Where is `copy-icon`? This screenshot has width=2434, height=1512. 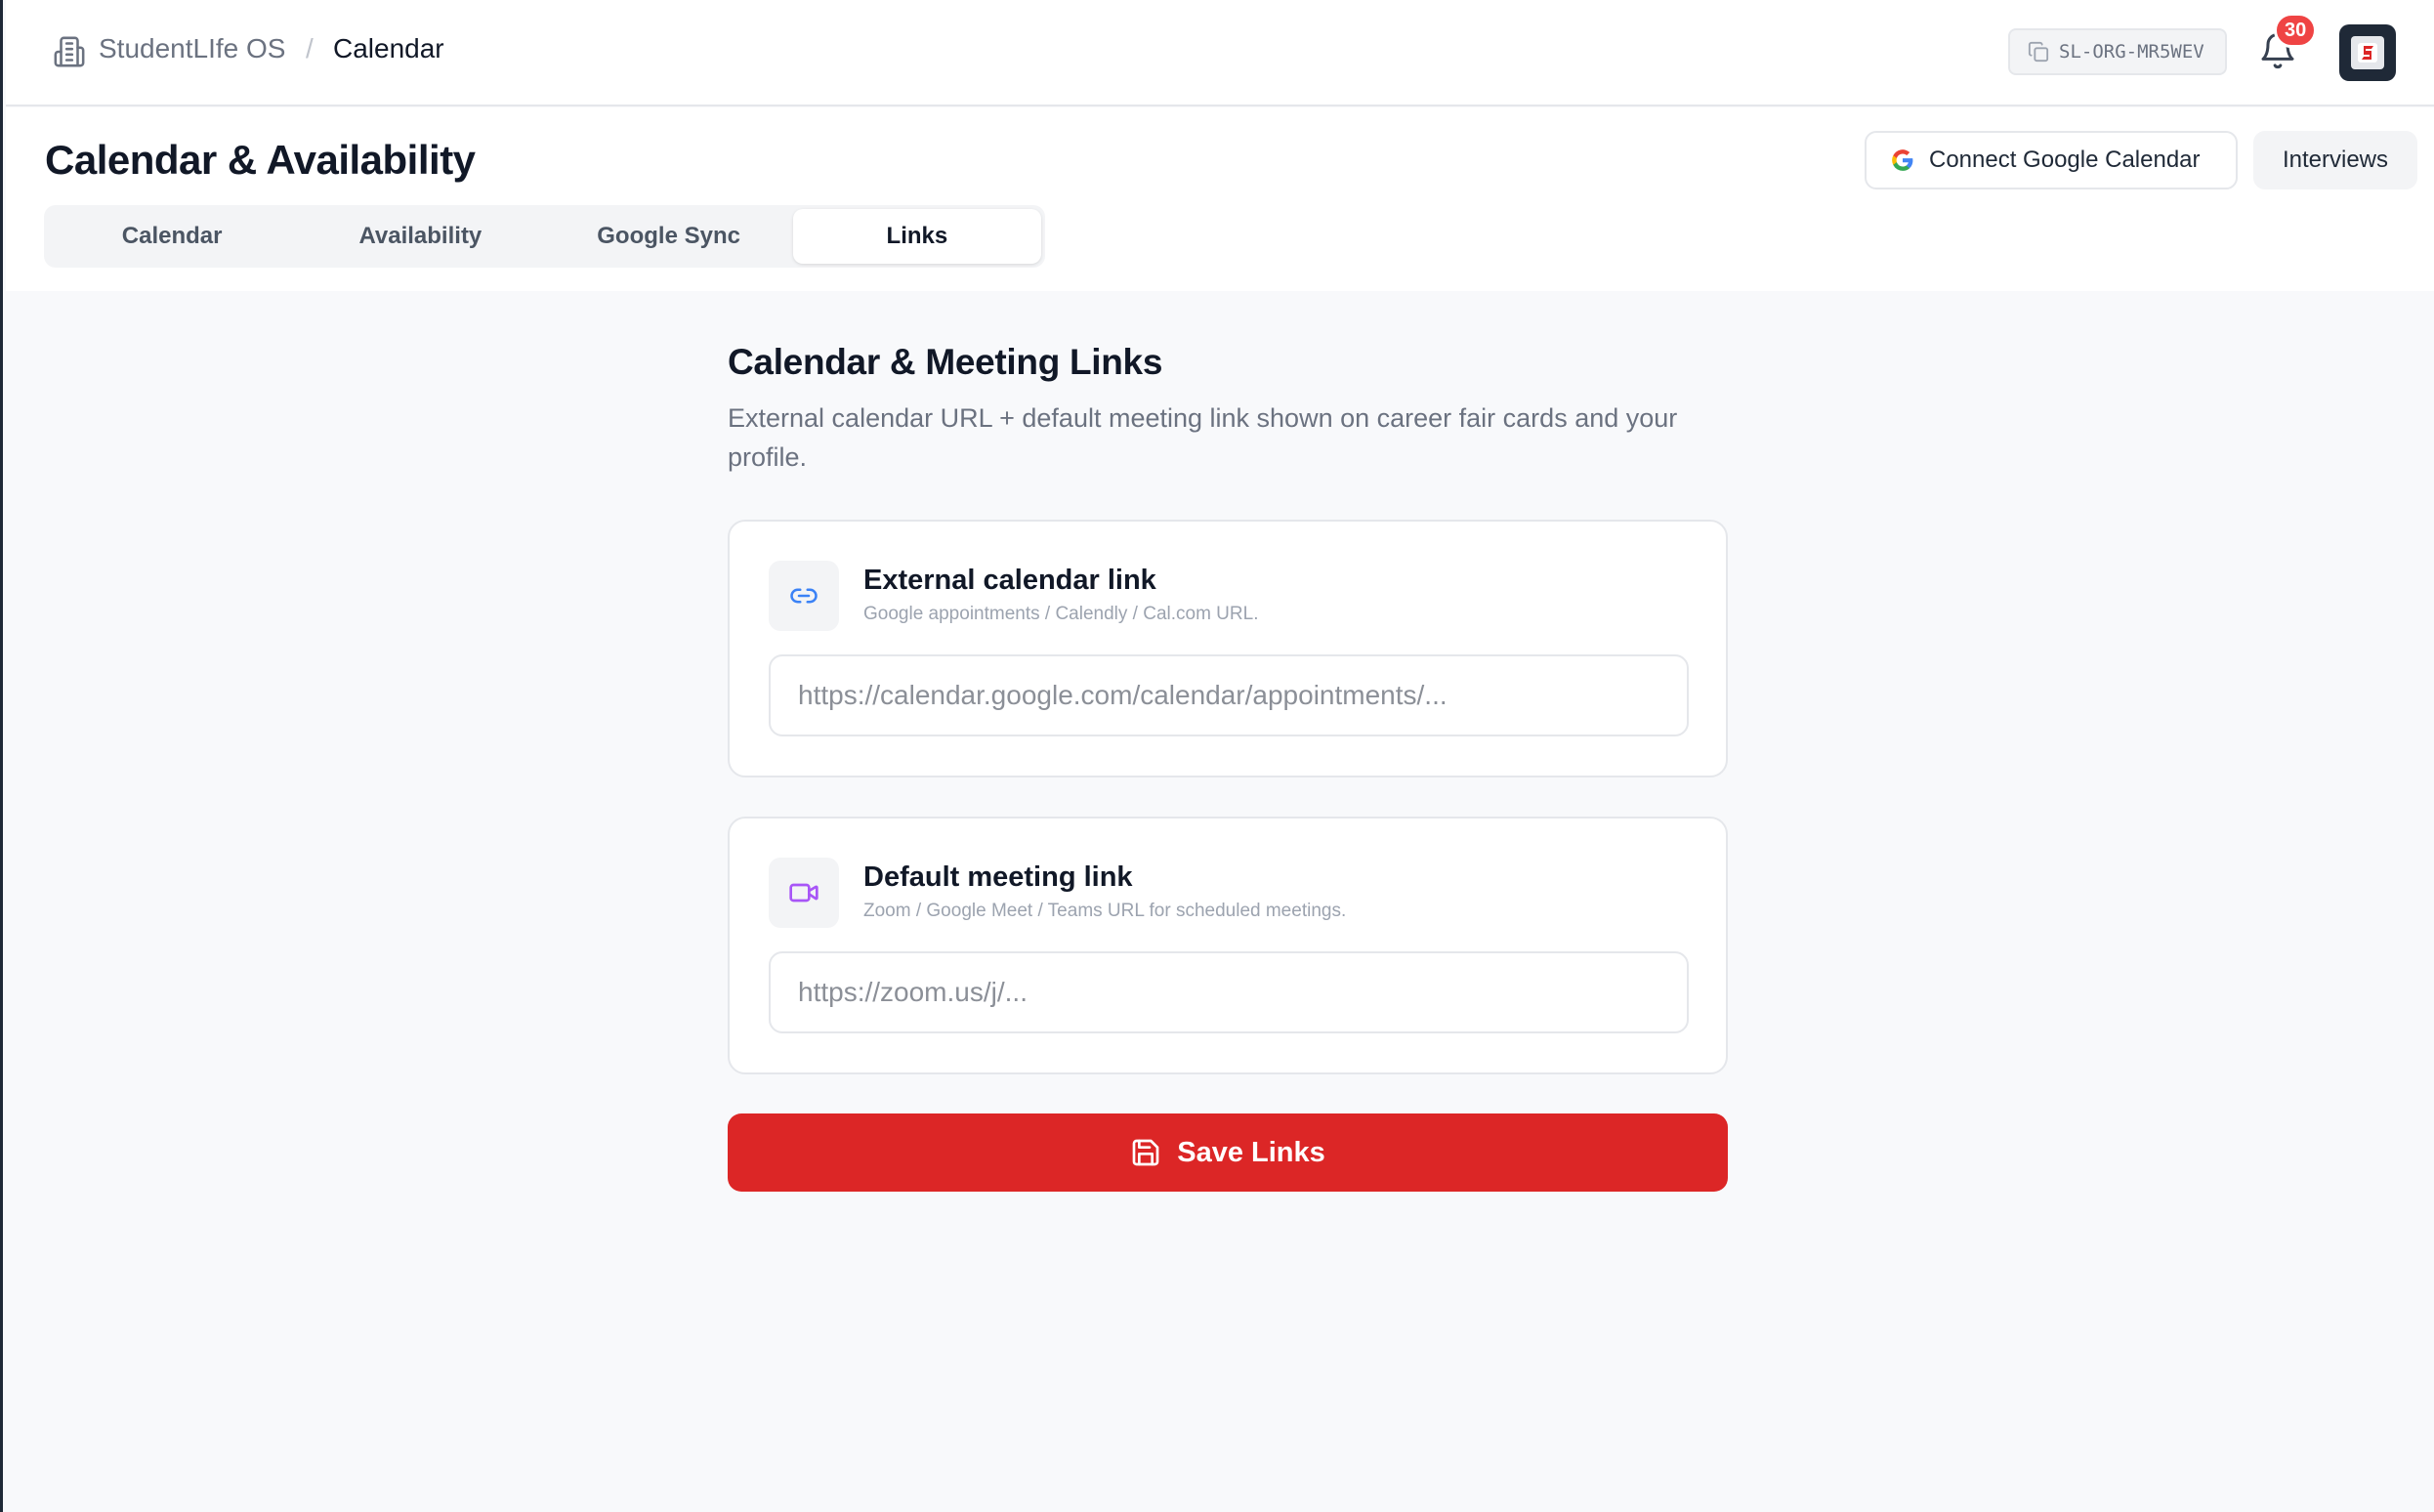
copy-icon is located at coordinates (2038, 52).